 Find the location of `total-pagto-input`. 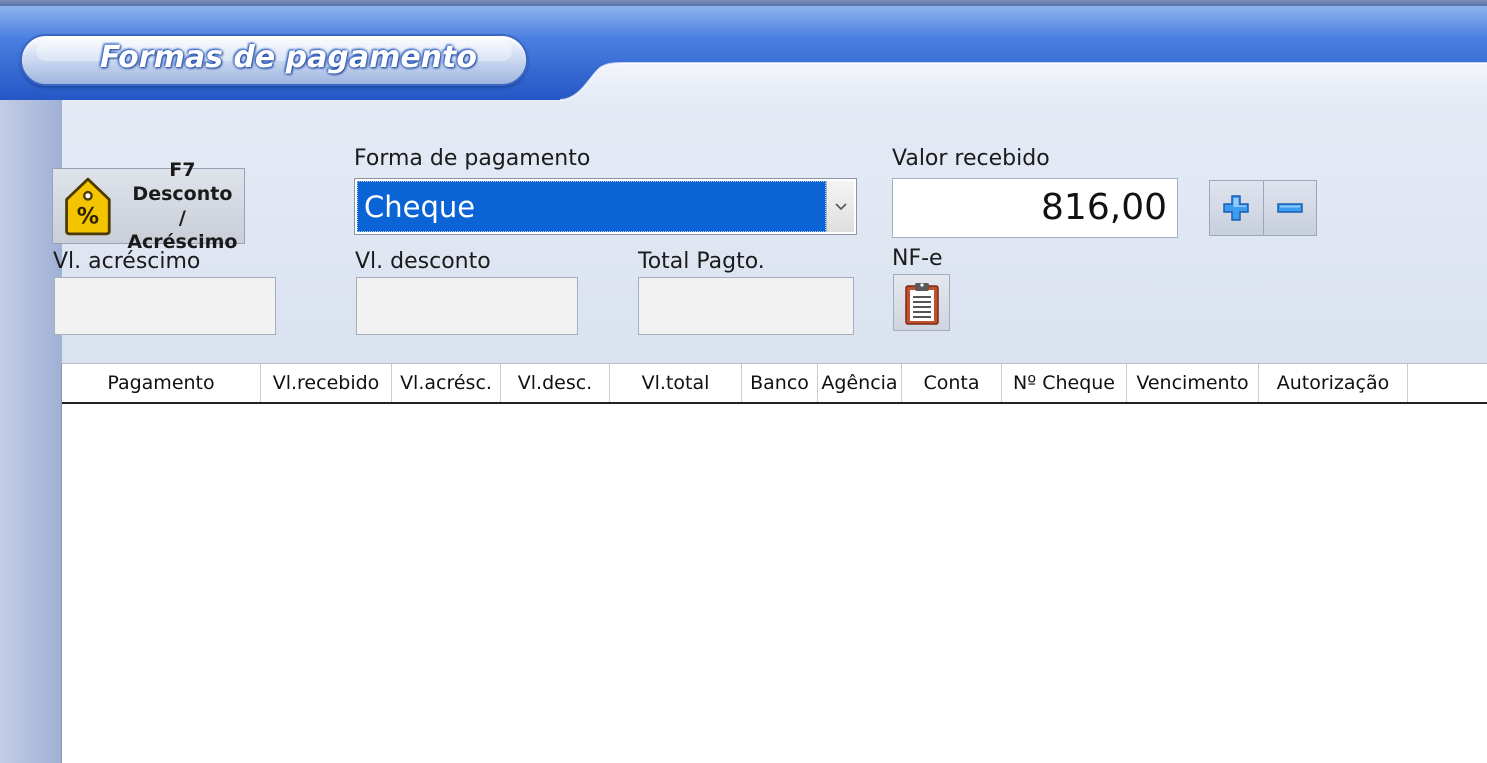

total-pagto-input is located at coordinates (746, 306).